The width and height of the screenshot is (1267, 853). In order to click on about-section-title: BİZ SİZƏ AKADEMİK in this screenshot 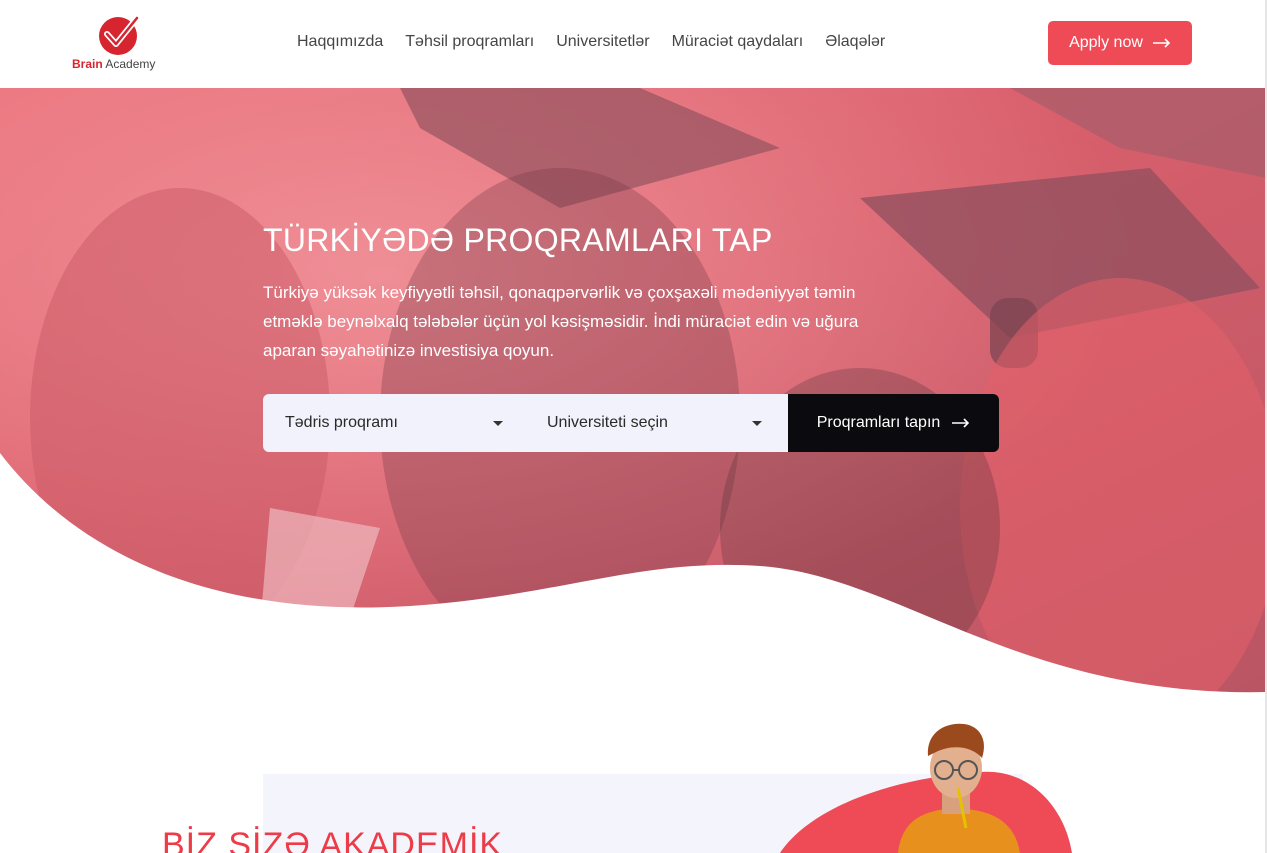, I will do `click(333, 839)`.